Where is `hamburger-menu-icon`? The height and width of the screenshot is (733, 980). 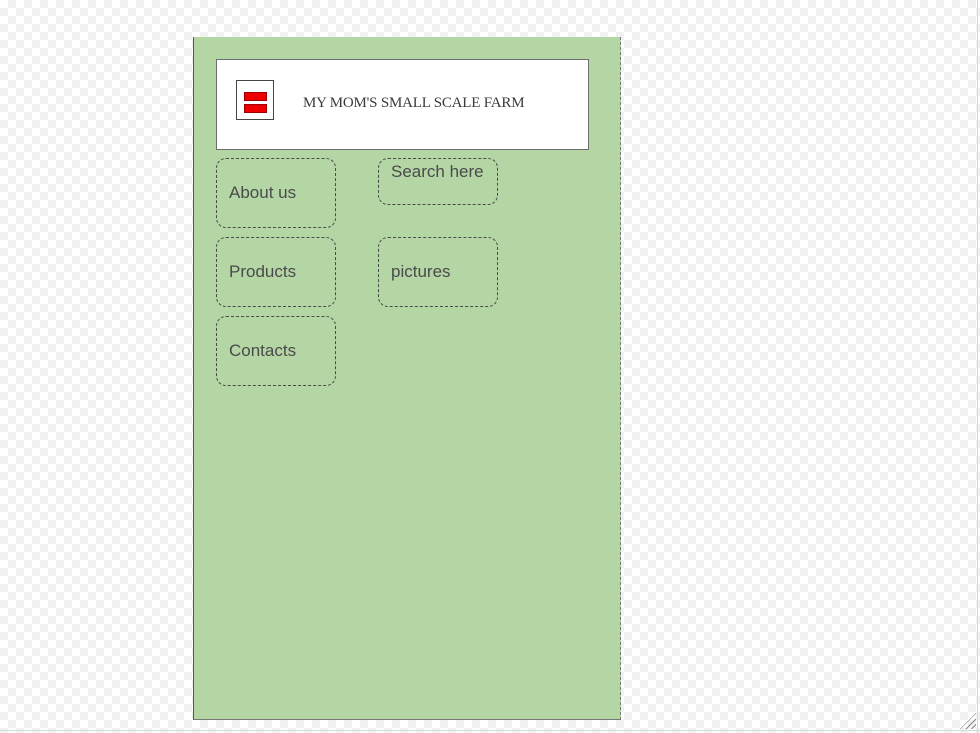
hamburger-menu-icon is located at coordinates (255, 100).